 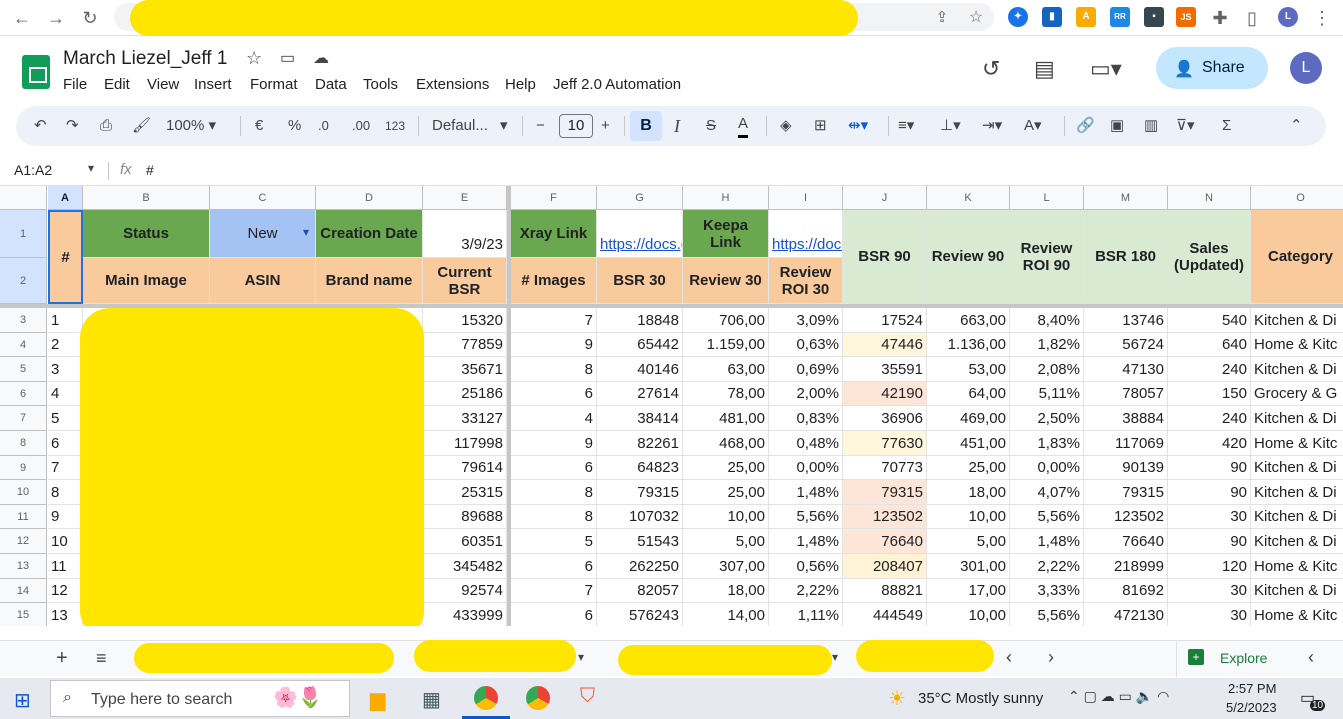 I want to click on header-cell-e: 3/9/23, so click(x=465, y=234).